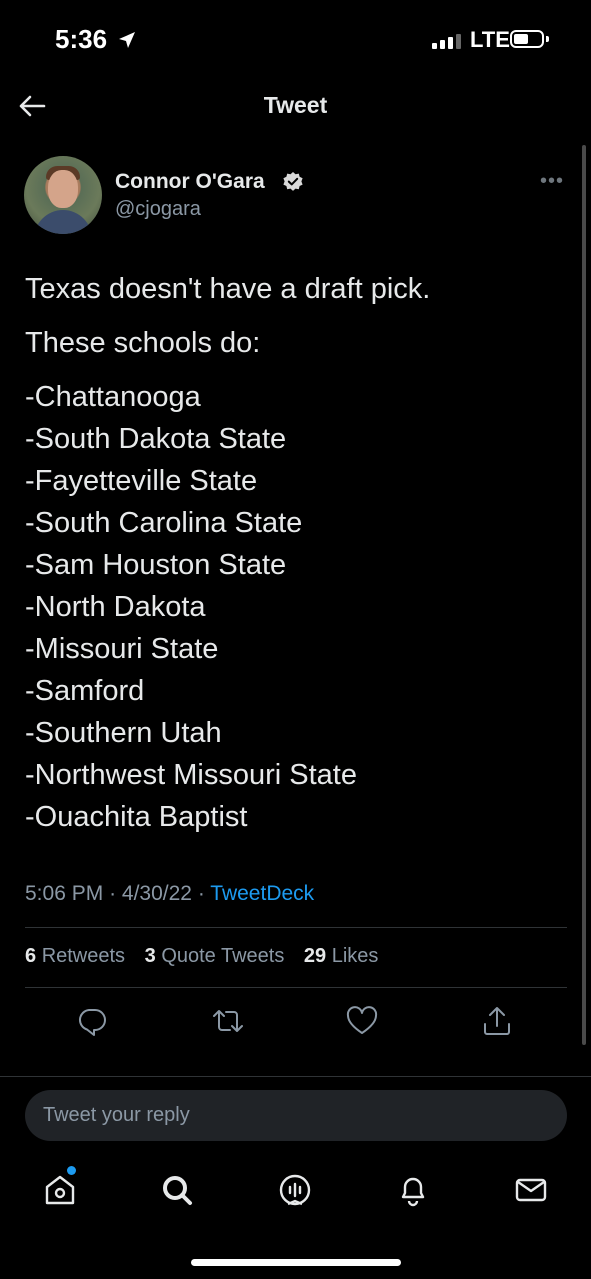 This screenshot has width=591, height=1279. What do you see at coordinates (156, 893) in the screenshot?
I see `tweet-date: 4/30/22` at bounding box center [156, 893].